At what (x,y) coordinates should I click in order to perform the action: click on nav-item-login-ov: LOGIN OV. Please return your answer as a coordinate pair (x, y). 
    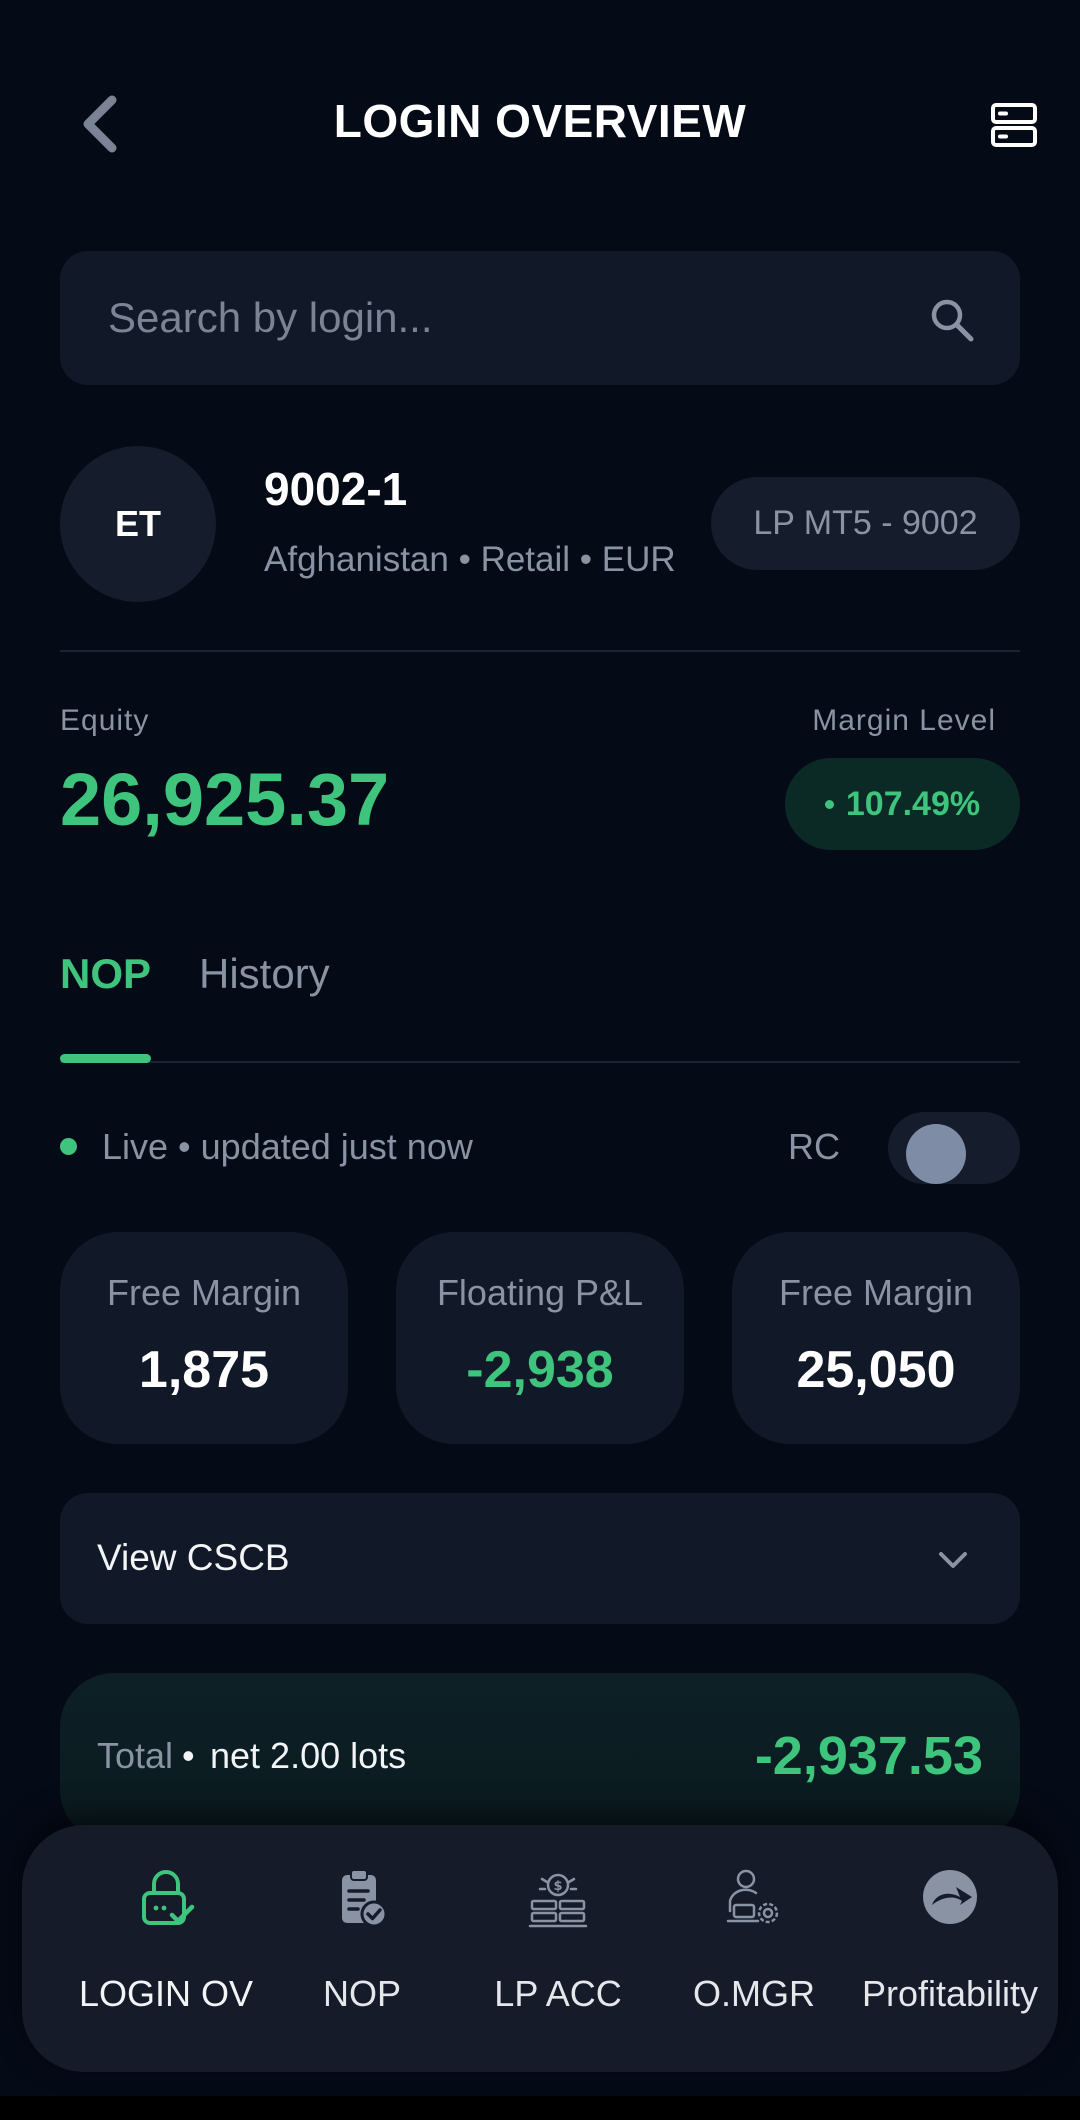
    Looking at the image, I should click on (166, 1948).